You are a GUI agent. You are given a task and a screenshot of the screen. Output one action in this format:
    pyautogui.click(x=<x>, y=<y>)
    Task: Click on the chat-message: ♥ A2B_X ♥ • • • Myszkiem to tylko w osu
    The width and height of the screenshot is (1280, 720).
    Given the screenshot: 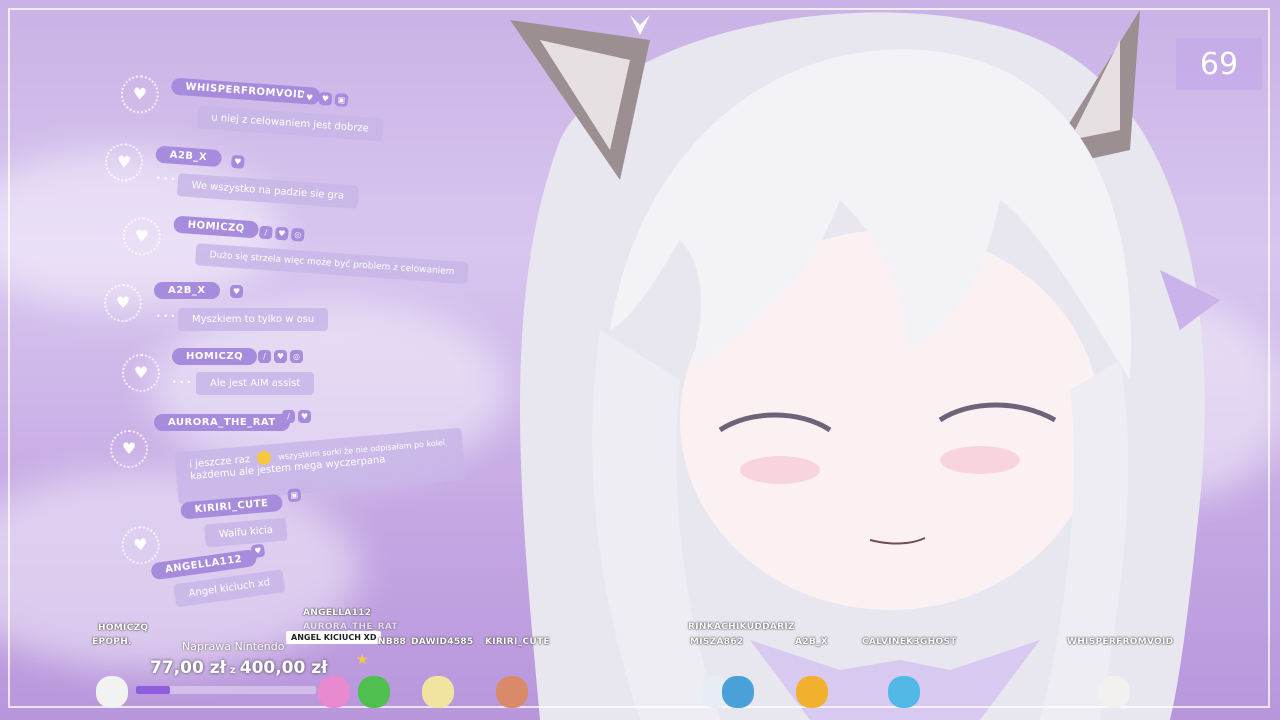 What is the action you would take?
    pyautogui.click(x=234, y=310)
    